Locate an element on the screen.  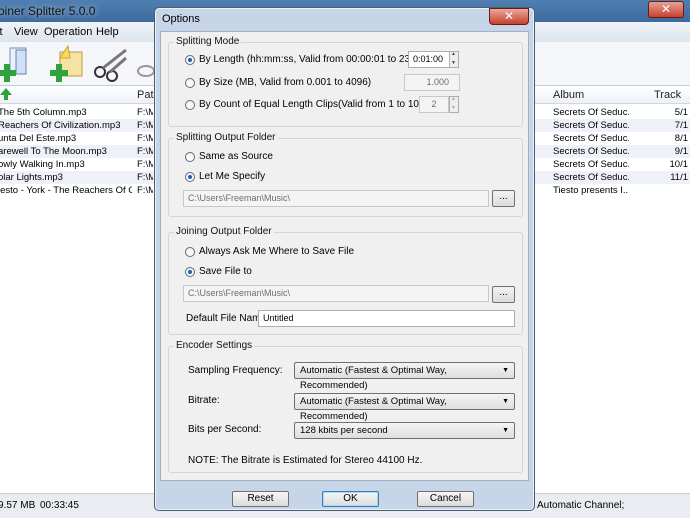
status-channel: Automatic Channel; is located at coordinates (581, 505).